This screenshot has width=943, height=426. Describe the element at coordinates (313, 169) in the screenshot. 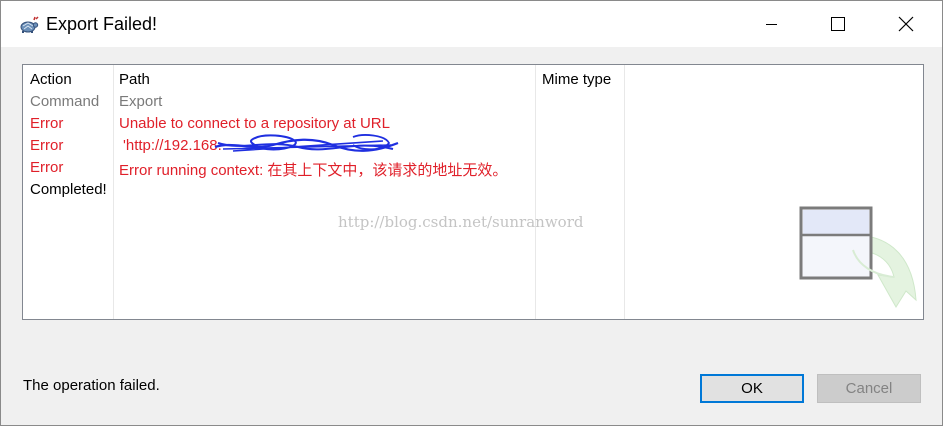

I see `row-path: Error running context: 在其上下文中，该请求的地址无效。` at that location.